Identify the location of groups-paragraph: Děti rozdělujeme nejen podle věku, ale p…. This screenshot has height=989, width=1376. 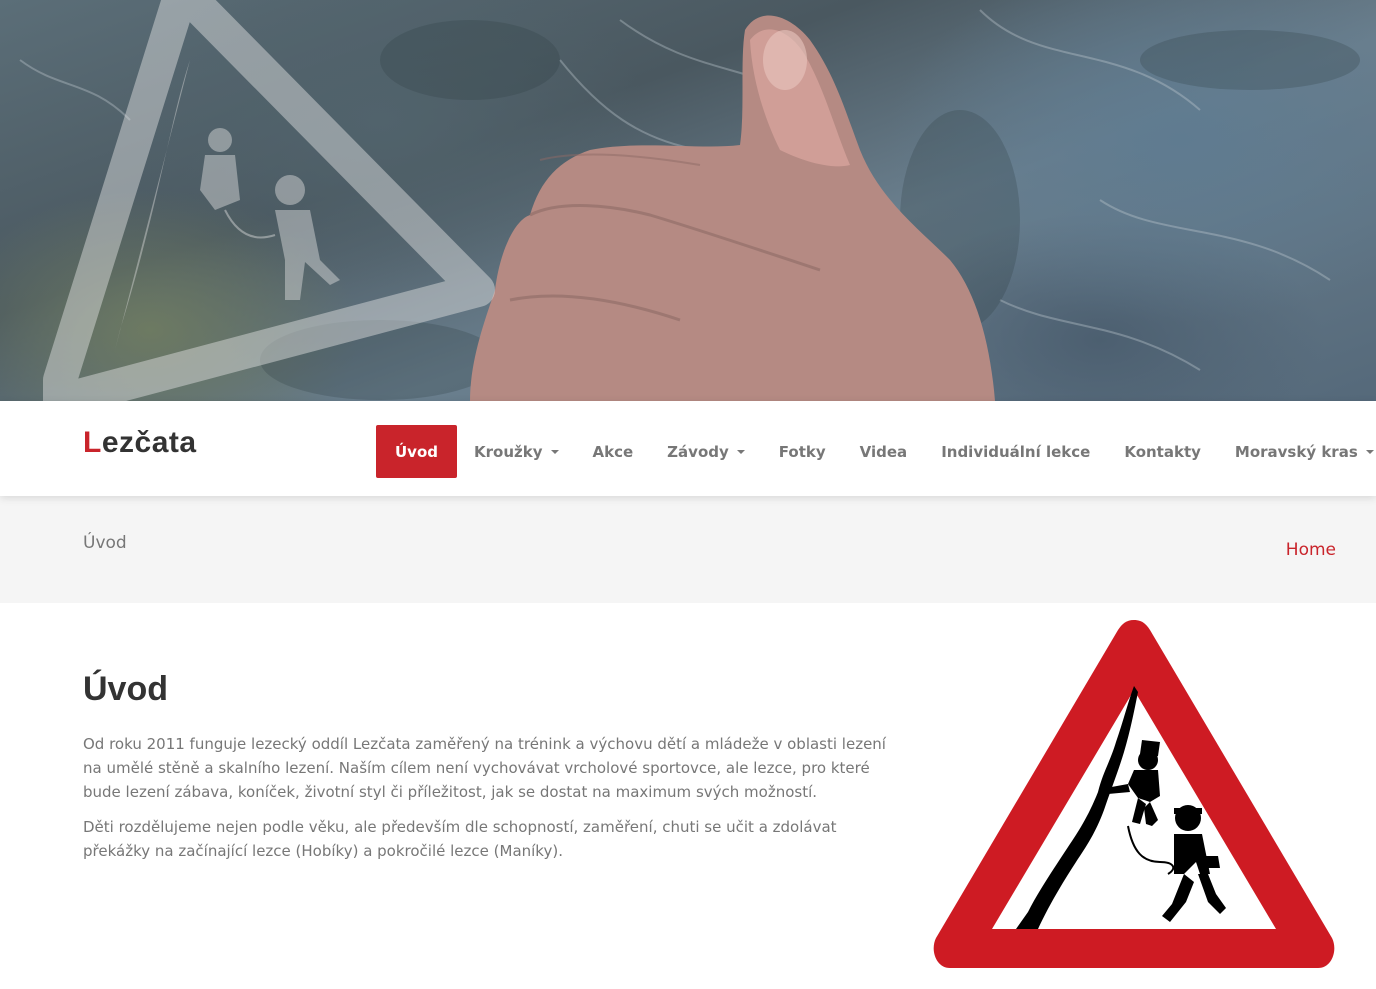
(460, 839).